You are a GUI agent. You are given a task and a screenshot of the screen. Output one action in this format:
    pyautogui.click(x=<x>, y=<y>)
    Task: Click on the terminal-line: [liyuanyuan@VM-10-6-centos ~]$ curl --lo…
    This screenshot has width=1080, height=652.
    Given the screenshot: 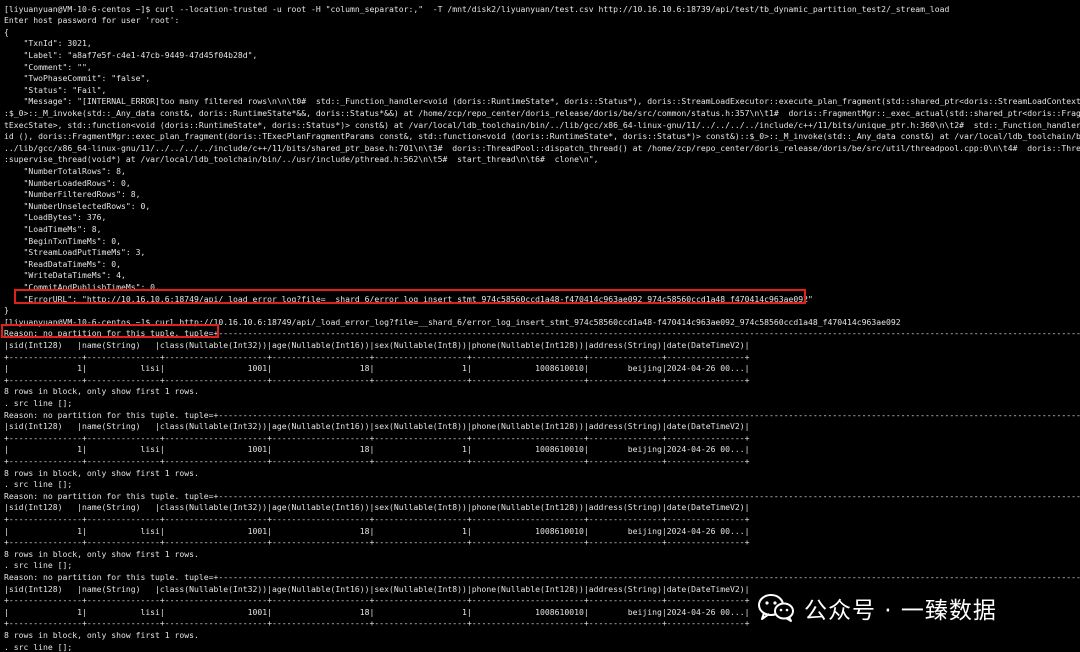 What is the action you would take?
    pyautogui.click(x=477, y=8)
    